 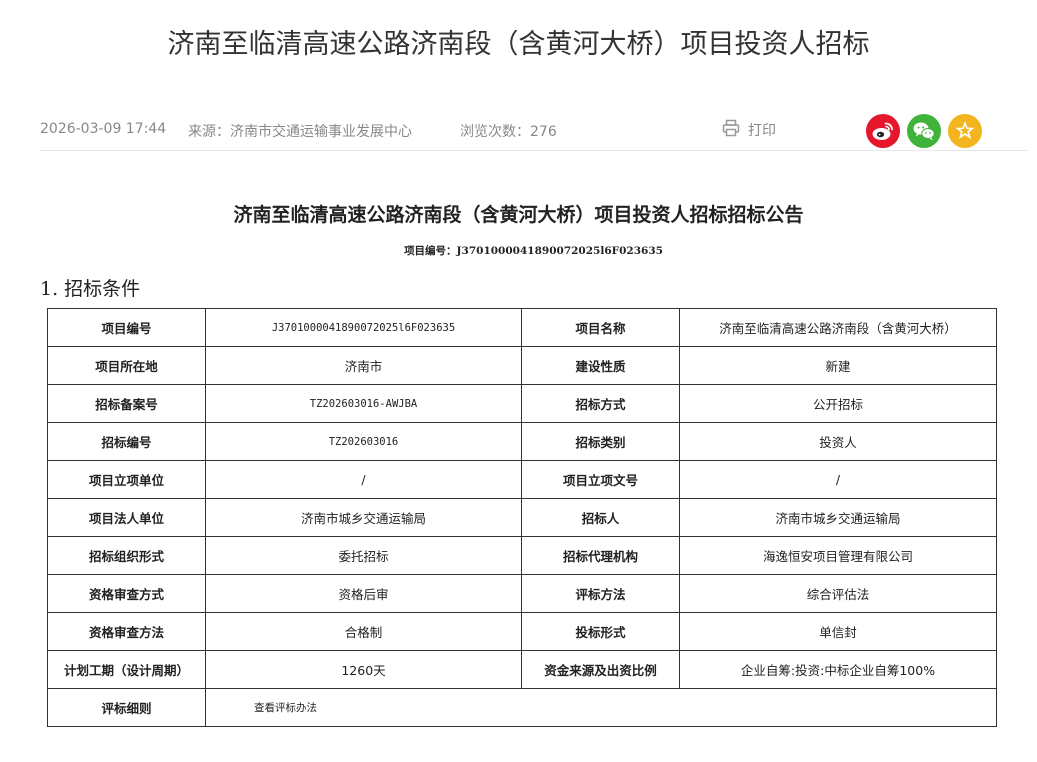 What do you see at coordinates (762, 131) in the screenshot?
I see `print-label: 打印` at bounding box center [762, 131].